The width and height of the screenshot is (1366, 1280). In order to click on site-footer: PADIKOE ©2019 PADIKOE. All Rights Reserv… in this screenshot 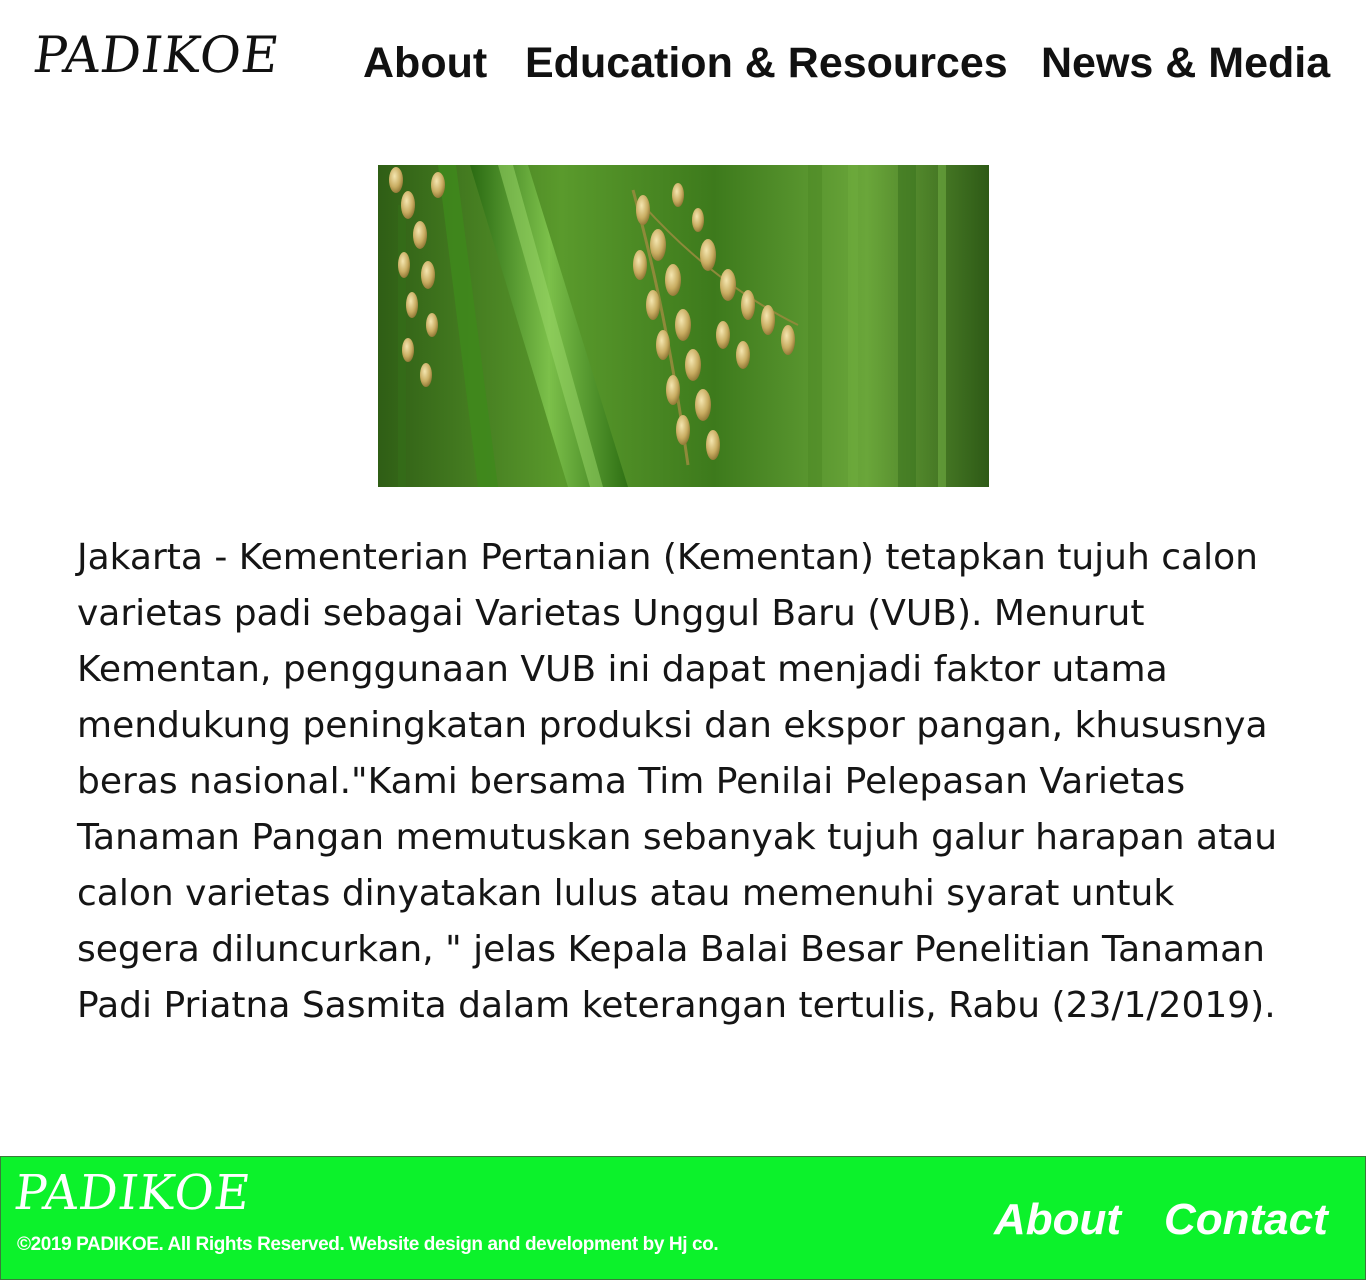, I will do `click(683, 1218)`.